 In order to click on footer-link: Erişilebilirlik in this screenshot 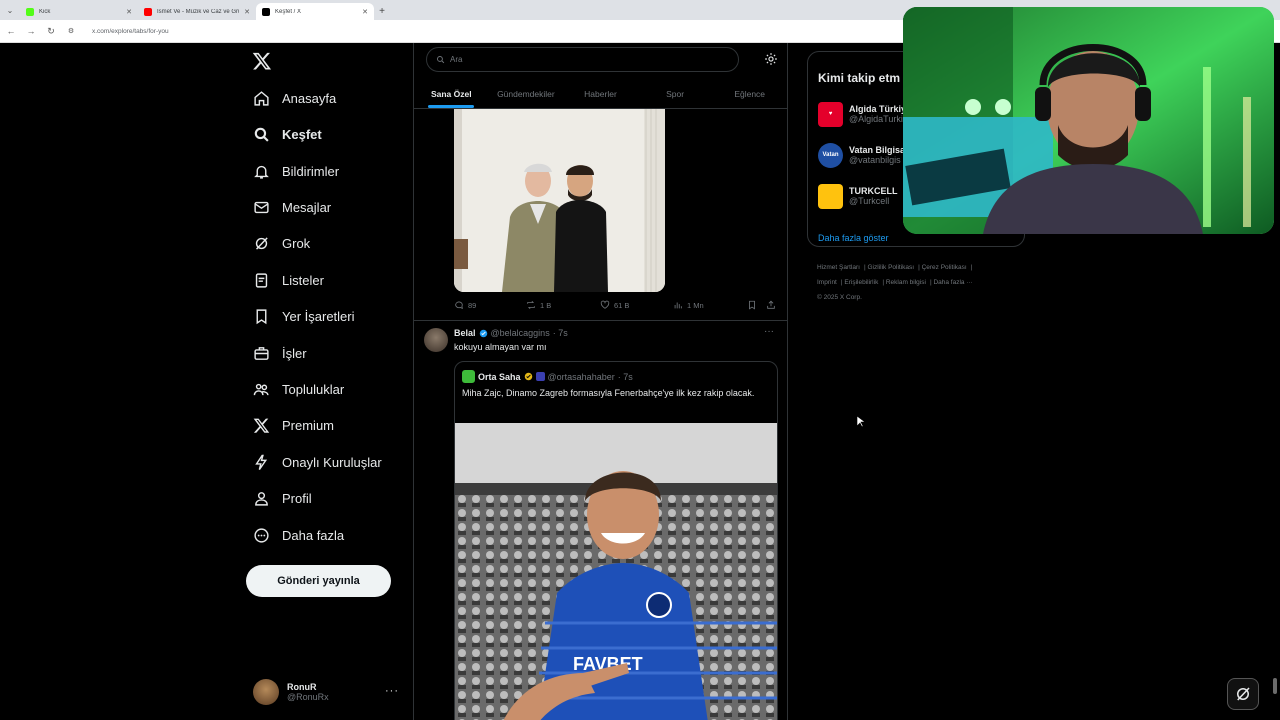, I will do `click(861, 282)`.